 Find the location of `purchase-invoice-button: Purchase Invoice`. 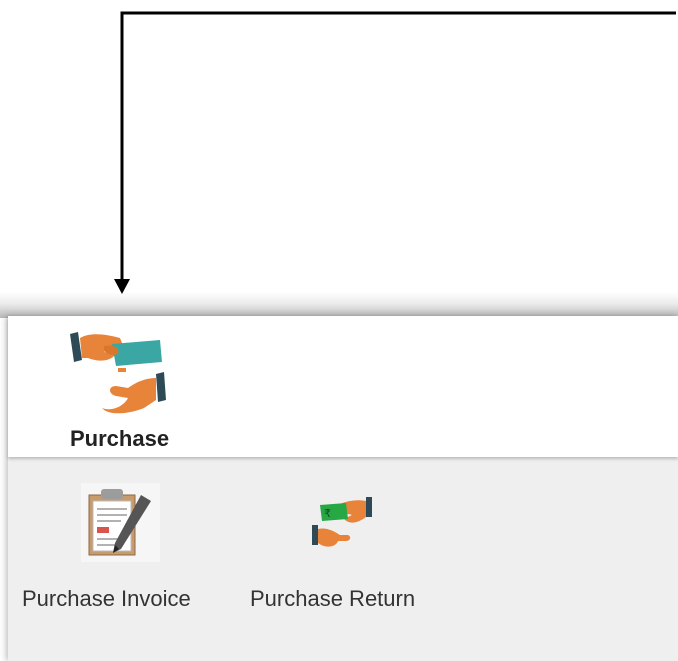

purchase-invoice-button: Purchase Invoice is located at coordinates (120, 546).